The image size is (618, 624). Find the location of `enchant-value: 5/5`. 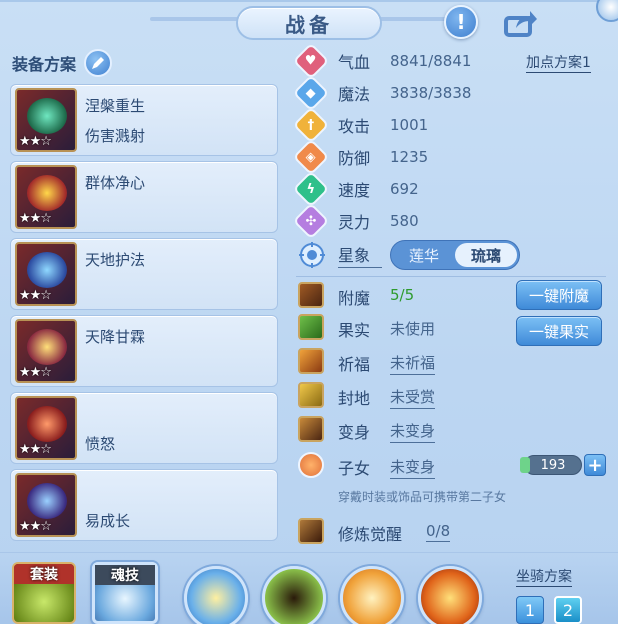

enchant-value: 5/5 is located at coordinates (402, 295).